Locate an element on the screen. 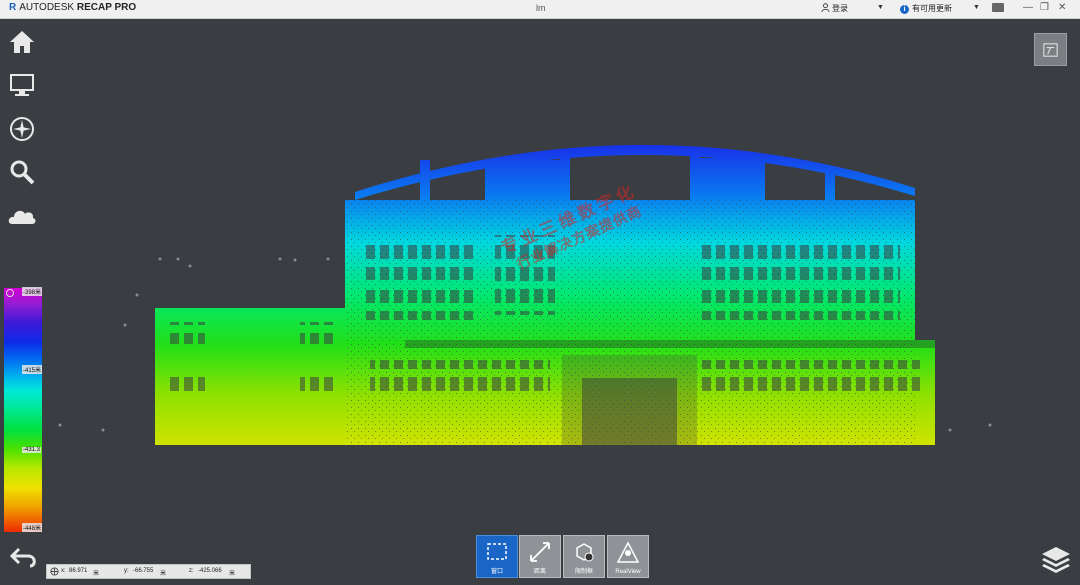 The width and height of the screenshot is (1080, 585). home-icon is located at coordinates (22, 42).